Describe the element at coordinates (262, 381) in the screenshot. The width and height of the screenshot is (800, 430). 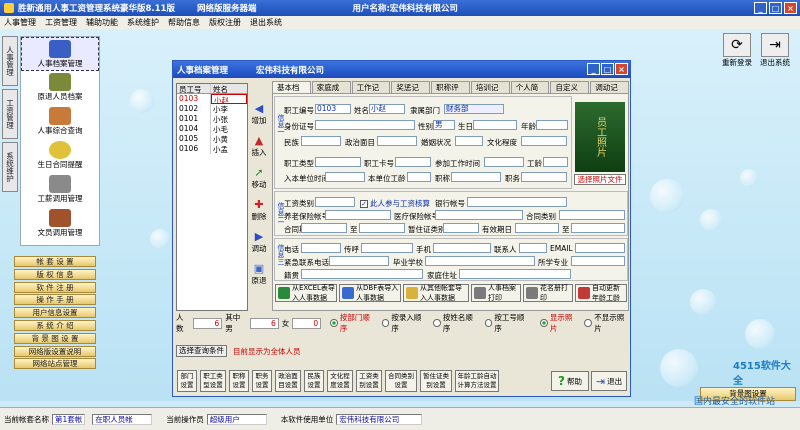
I see `post-setup-button: 职务设置` at that location.